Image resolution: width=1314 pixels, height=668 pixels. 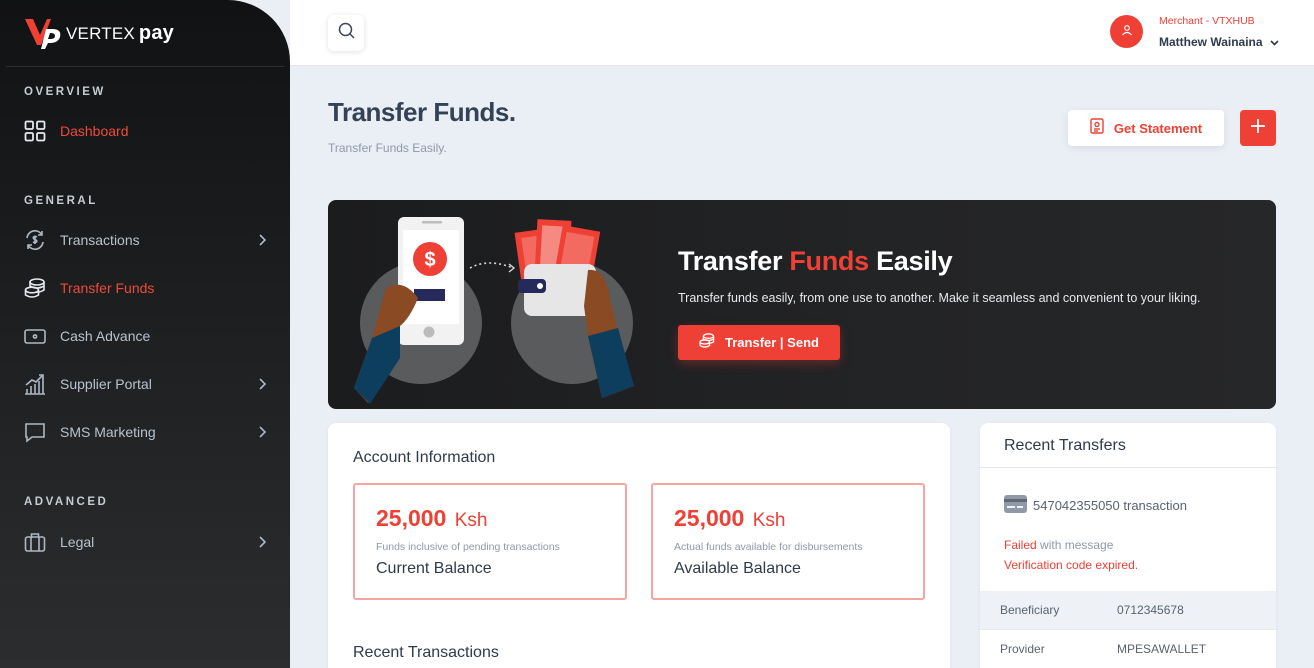 I want to click on merchant-label: Merchant - VTXHUB, so click(x=1207, y=21).